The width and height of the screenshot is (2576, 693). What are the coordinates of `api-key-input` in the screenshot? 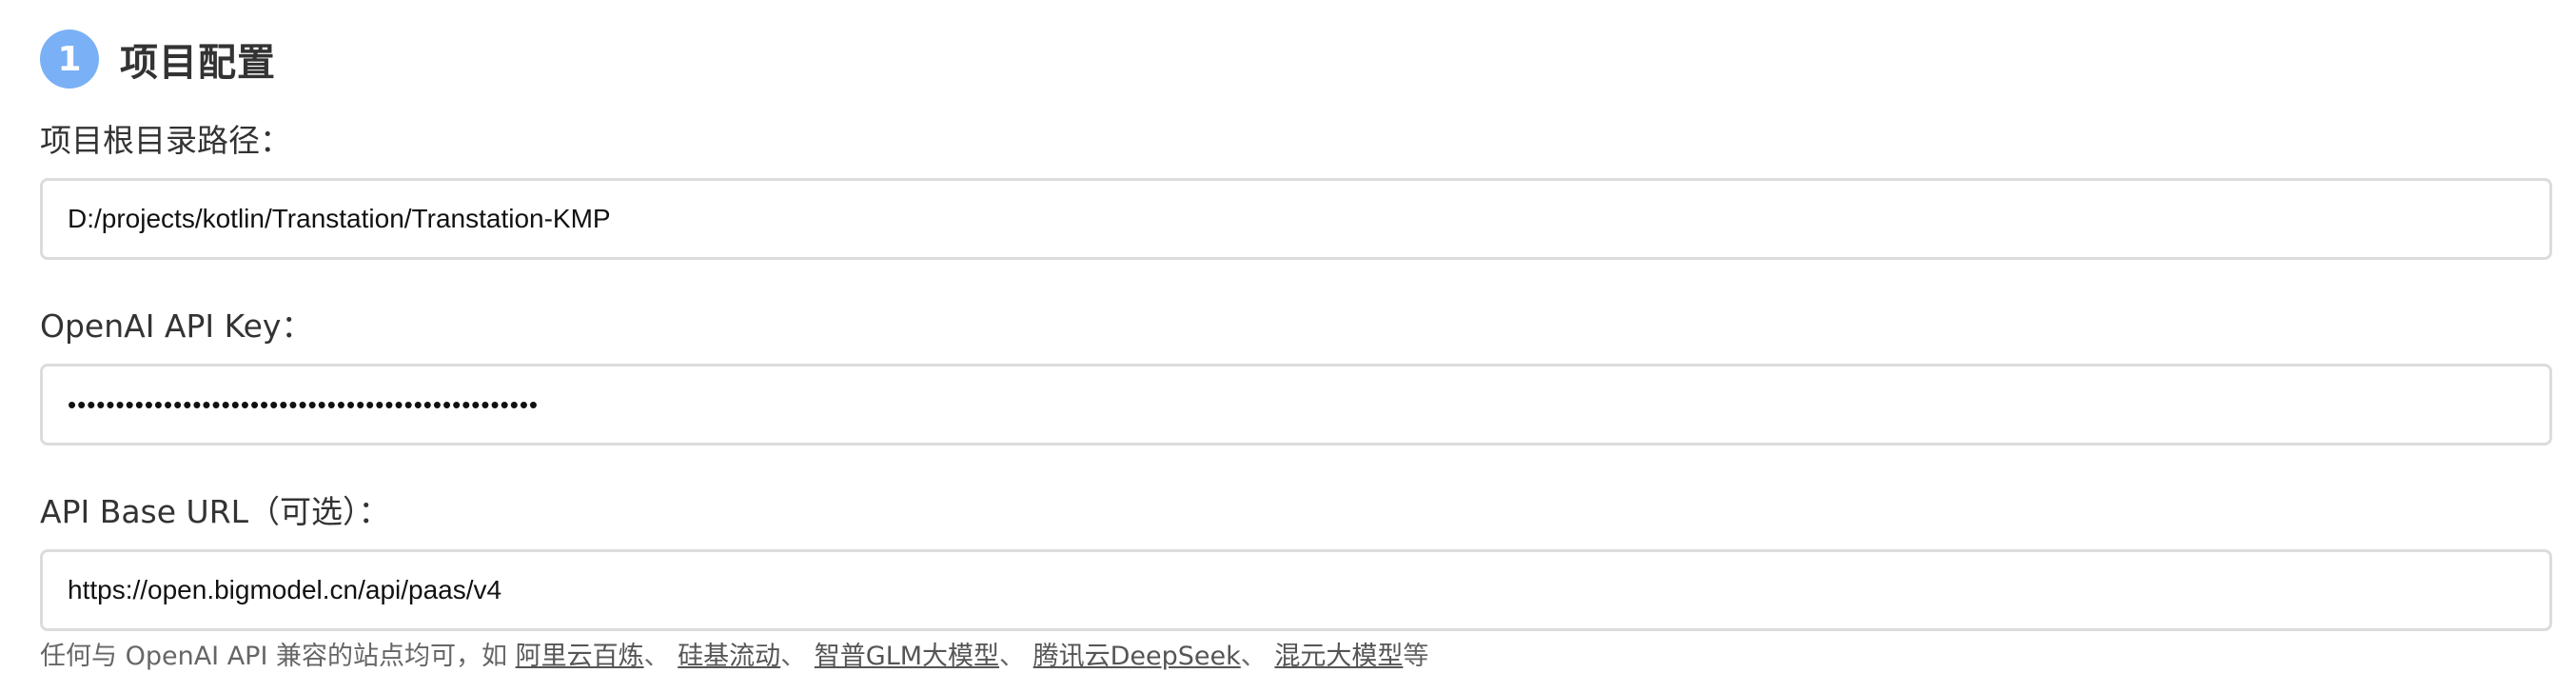 It's located at (1296, 405).